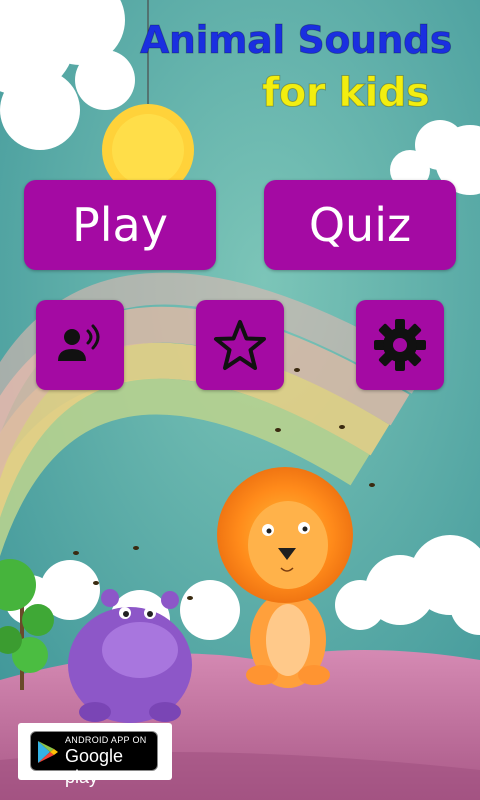  I want to click on gear-icon, so click(400, 345).